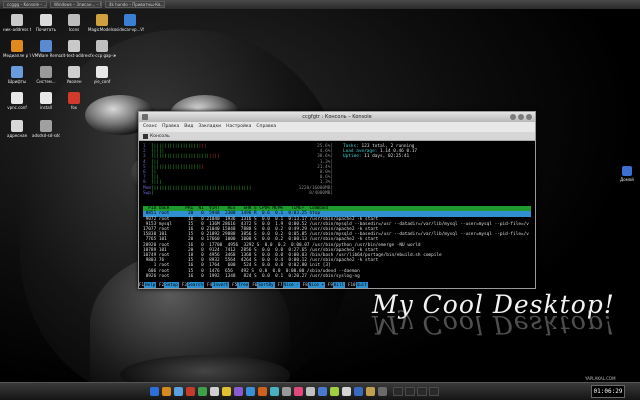 The height and width of the screenshot is (400, 640). I want to click on taskbar-tab: Windows – Зписан... – Sk, so click(76, 4).